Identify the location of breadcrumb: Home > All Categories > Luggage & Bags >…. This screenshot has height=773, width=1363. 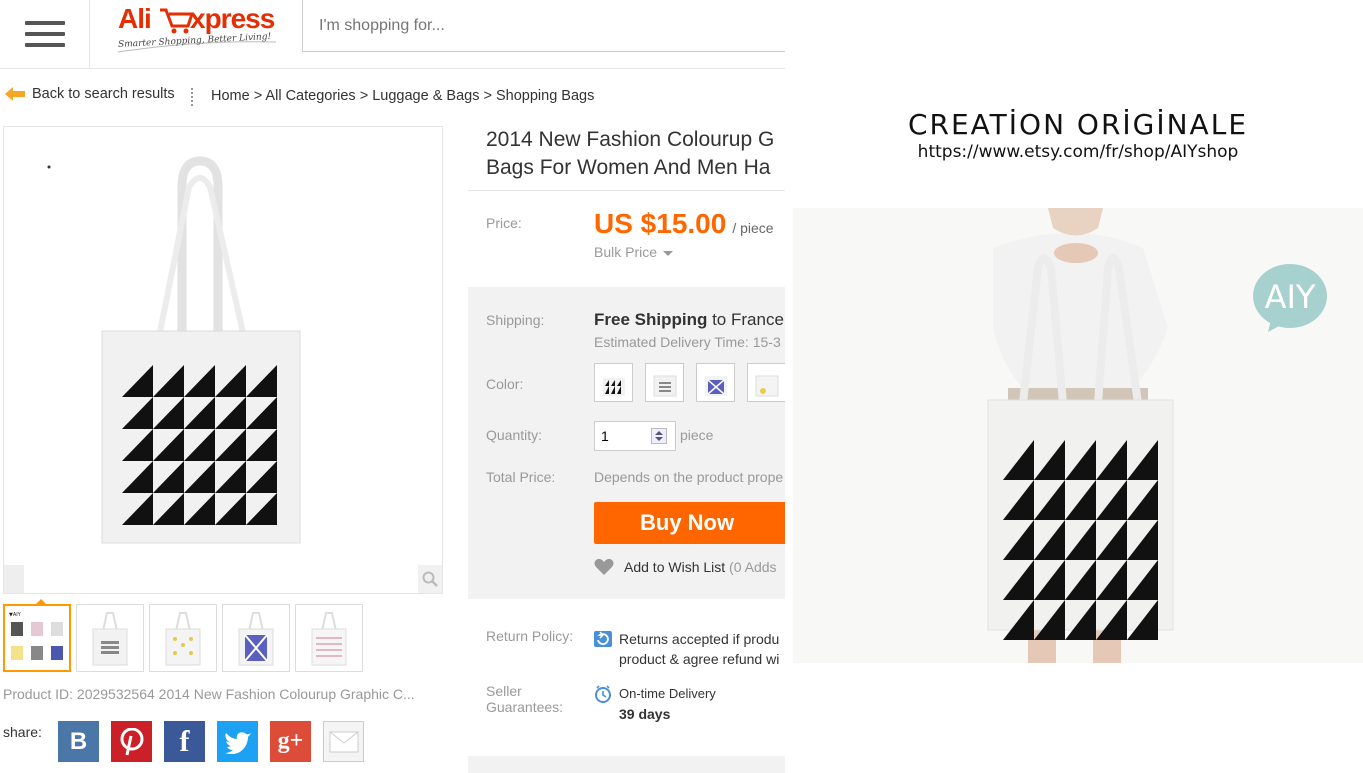
(402, 96).